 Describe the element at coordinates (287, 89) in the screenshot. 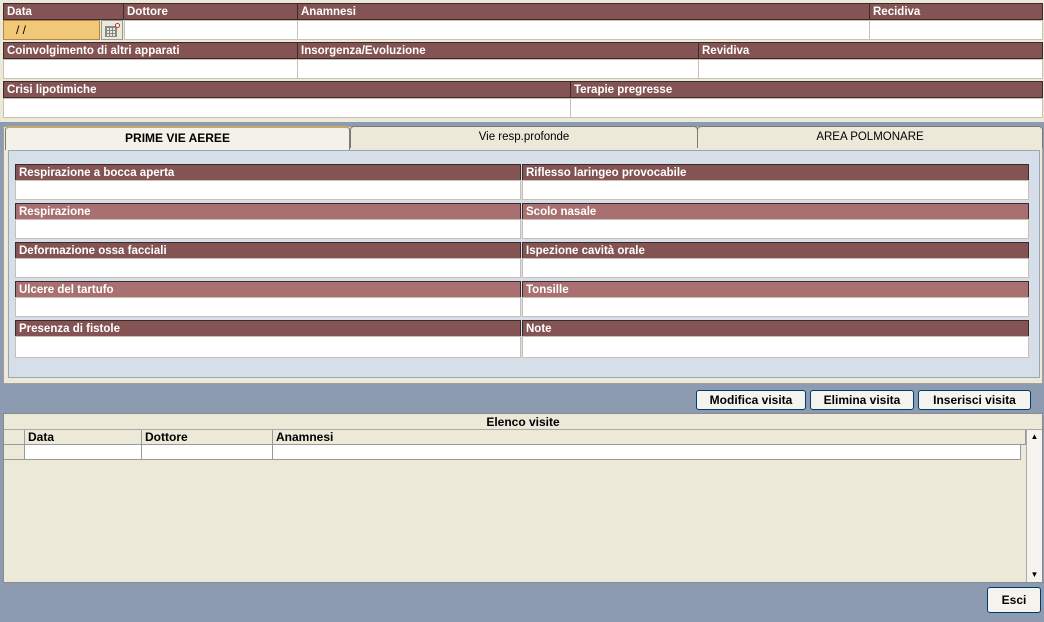

I see `crisi-label: Crisi lipotimiche` at that location.